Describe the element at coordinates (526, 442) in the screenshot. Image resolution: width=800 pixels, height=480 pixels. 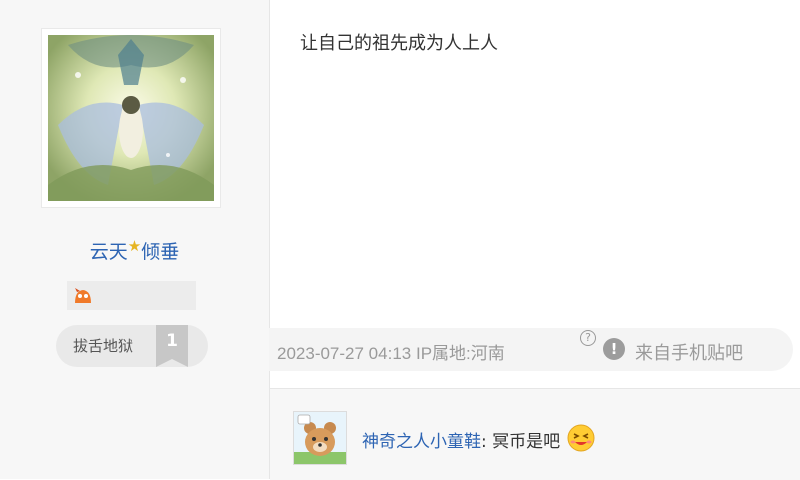
I see `comment-text: 冥币是吧` at that location.